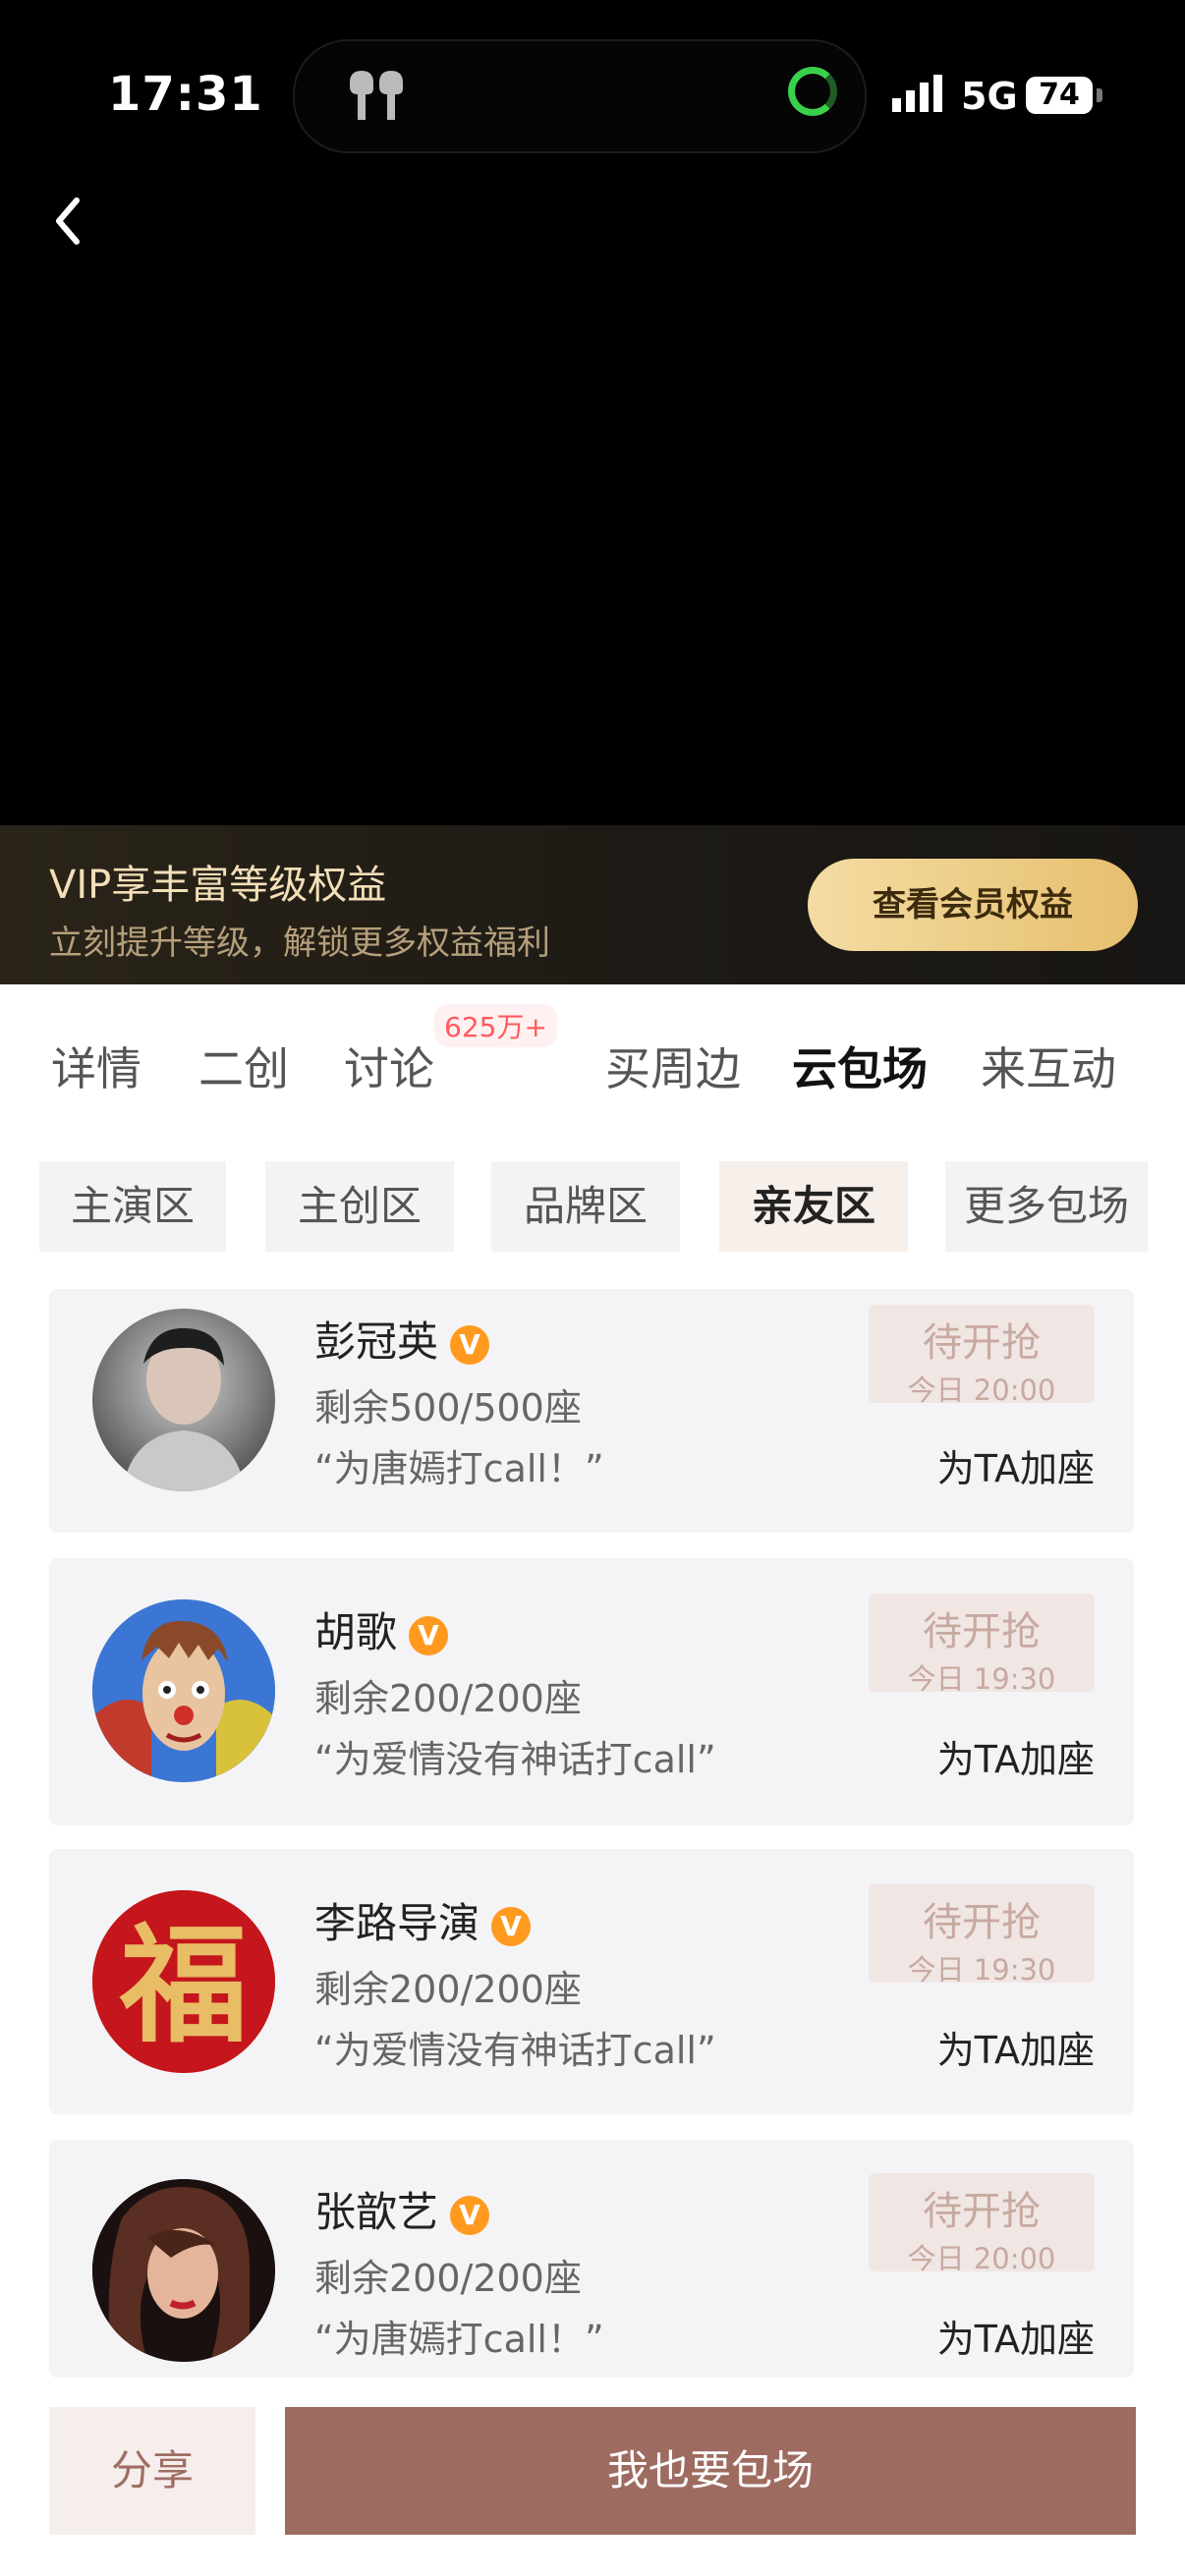 This screenshot has width=1185, height=2576. I want to click on bottom-action-bar: 分享 我也要包场, so click(592, 2477).